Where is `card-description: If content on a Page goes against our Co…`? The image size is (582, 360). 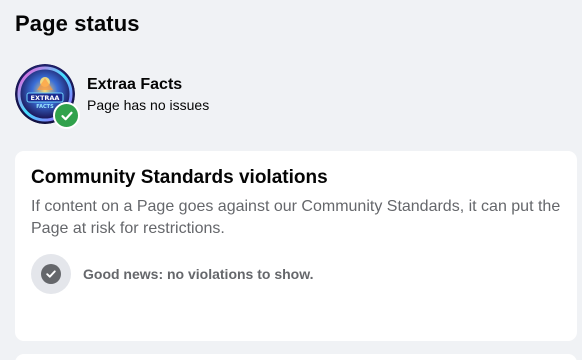 card-description: If content on a Page goes against our Co… is located at coordinates (296, 217).